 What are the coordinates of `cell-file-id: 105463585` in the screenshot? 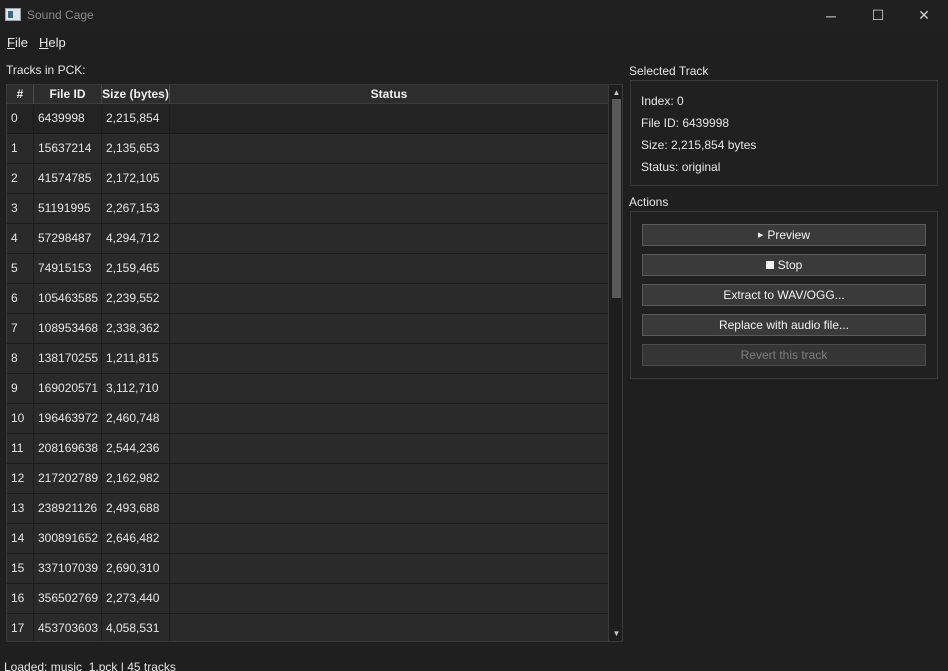 It's located at (68, 298).